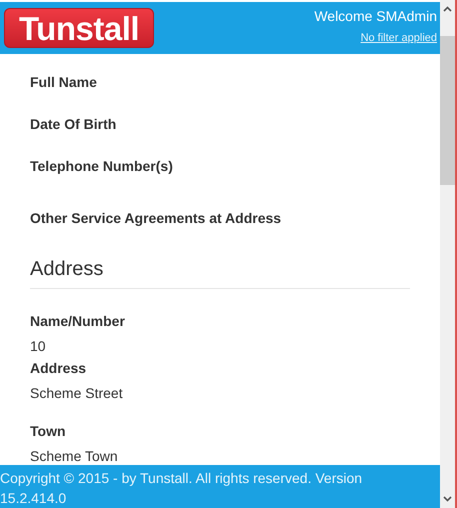 This screenshot has height=508, width=457. I want to click on scroll-up-icon, so click(447, 9).